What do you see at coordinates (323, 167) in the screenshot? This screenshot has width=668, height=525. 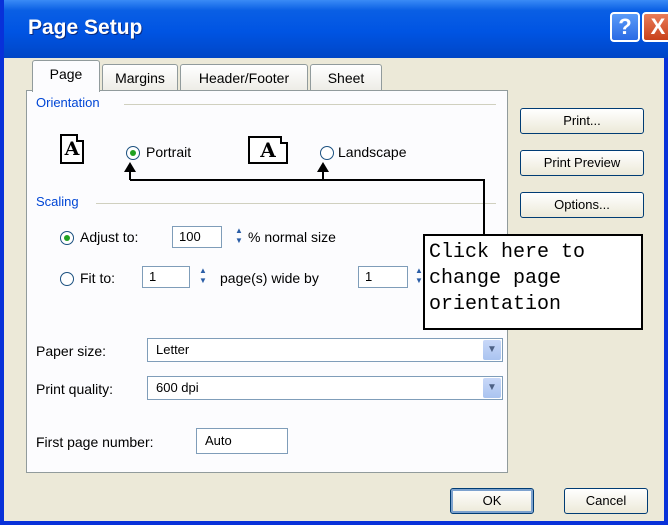 I see `landscape-arrowhead` at bounding box center [323, 167].